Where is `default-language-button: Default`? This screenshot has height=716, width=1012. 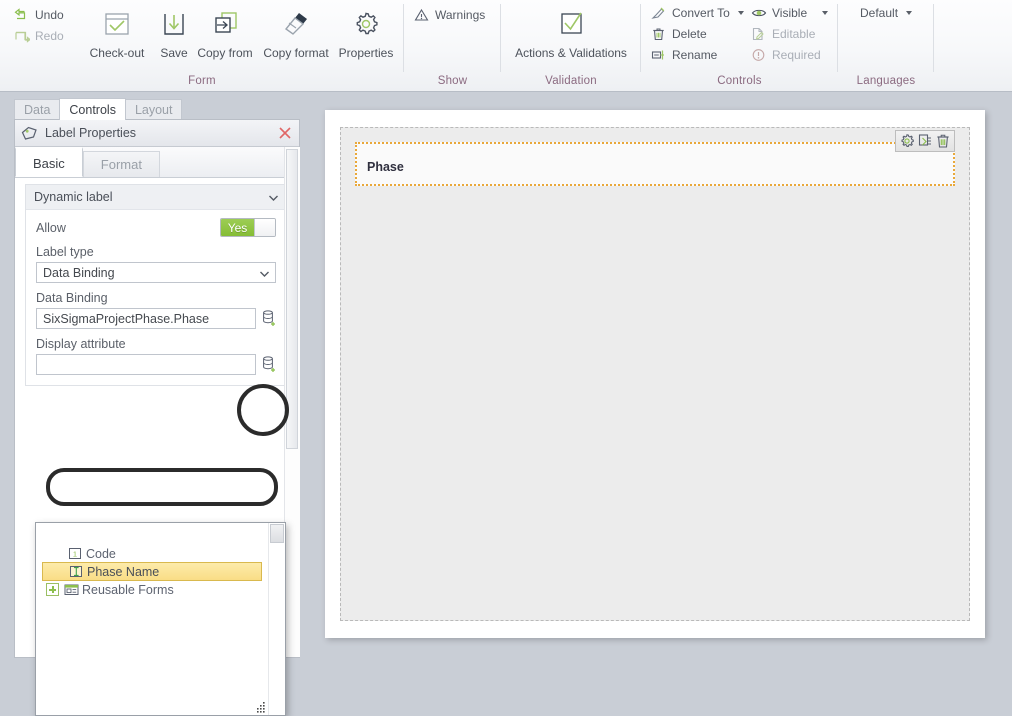
default-language-button: Default is located at coordinates (886, 13).